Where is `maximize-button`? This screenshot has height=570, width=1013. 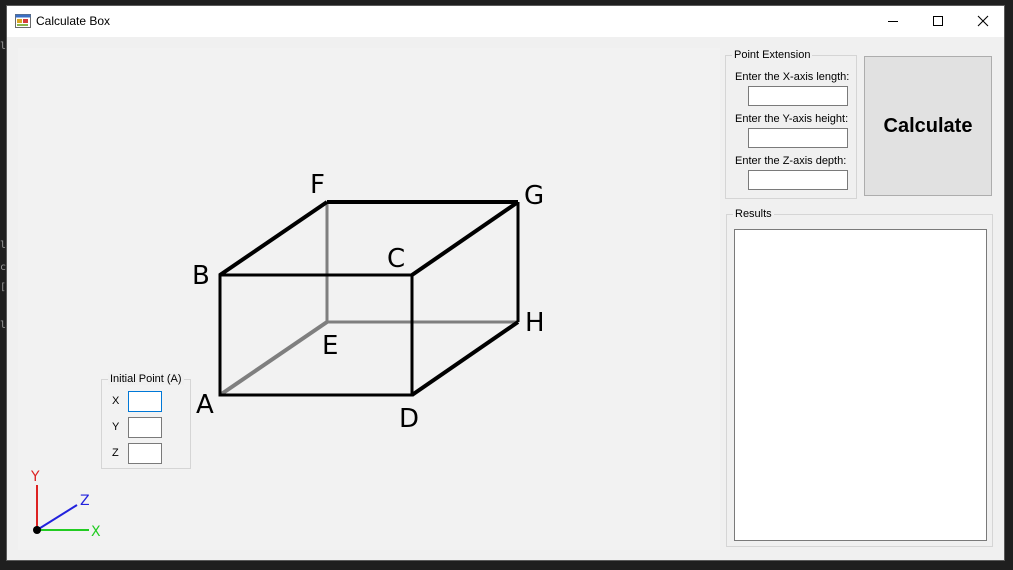
maximize-button is located at coordinates (937, 21).